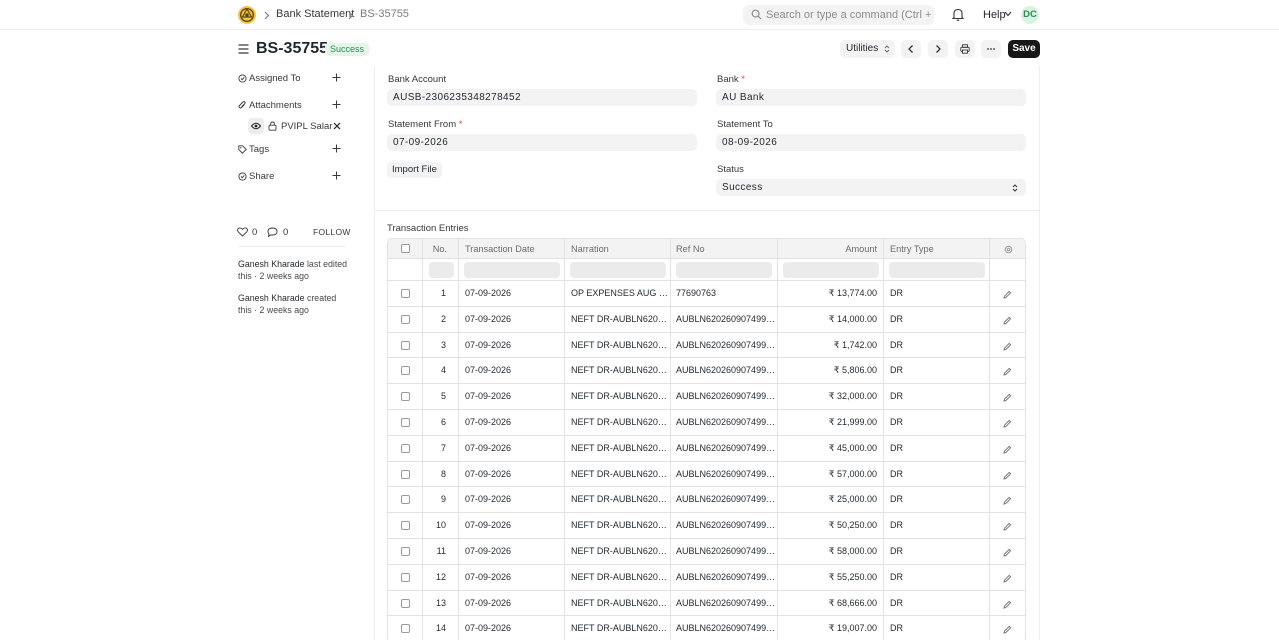  What do you see at coordinates (831, 371) in the screenshot?
I see `amount: ₹ 5,806.00` at bounding box center [831, 371].